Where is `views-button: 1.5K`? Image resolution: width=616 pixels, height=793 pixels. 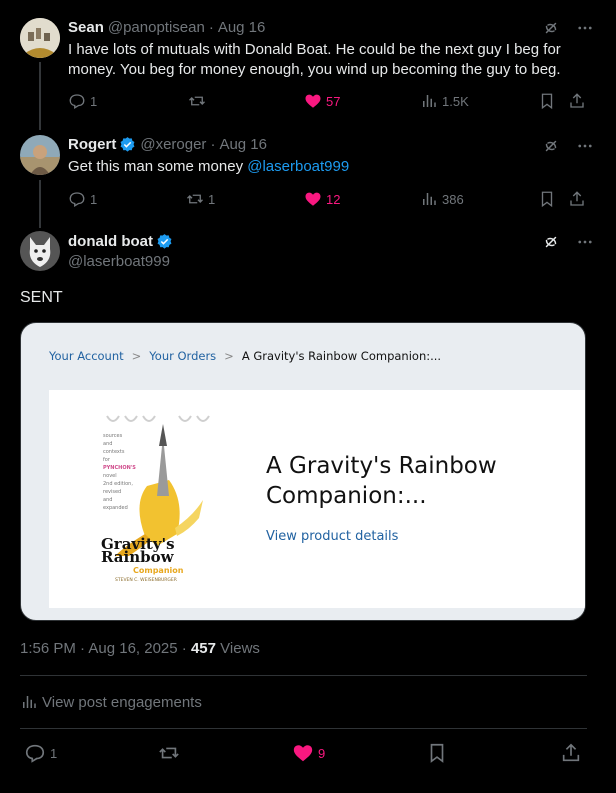 views-button: 1.5K is located at coordinates (444, 101).